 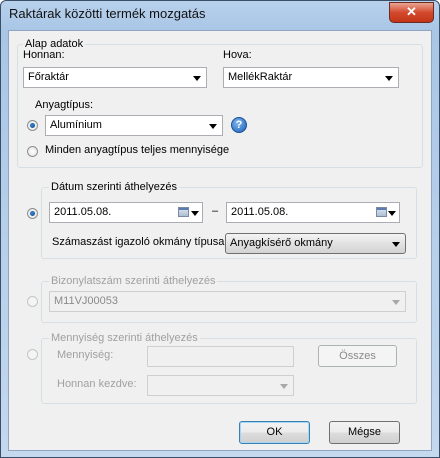 What do you see at coordinates (32, 354) in the screenshot?
I see `by-quantity-radio` at bounding box center [32, 354].